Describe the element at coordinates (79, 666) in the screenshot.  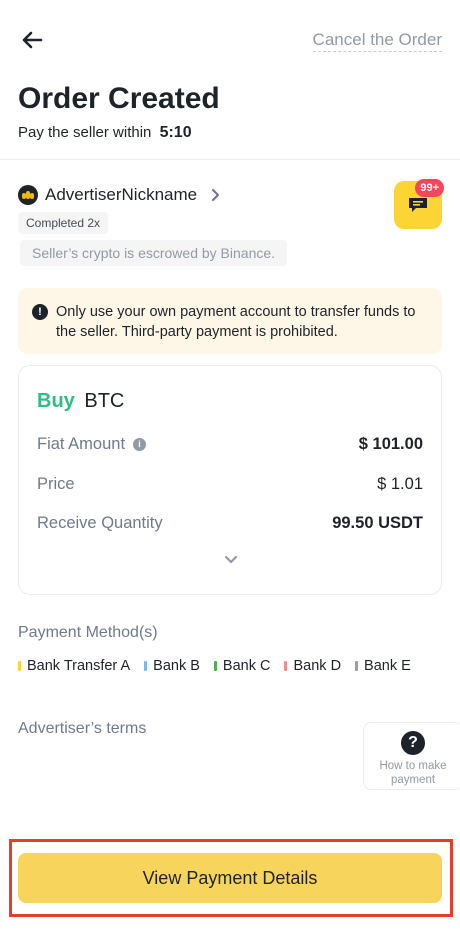
I see `method-label: Bank Transfer A` at that location.